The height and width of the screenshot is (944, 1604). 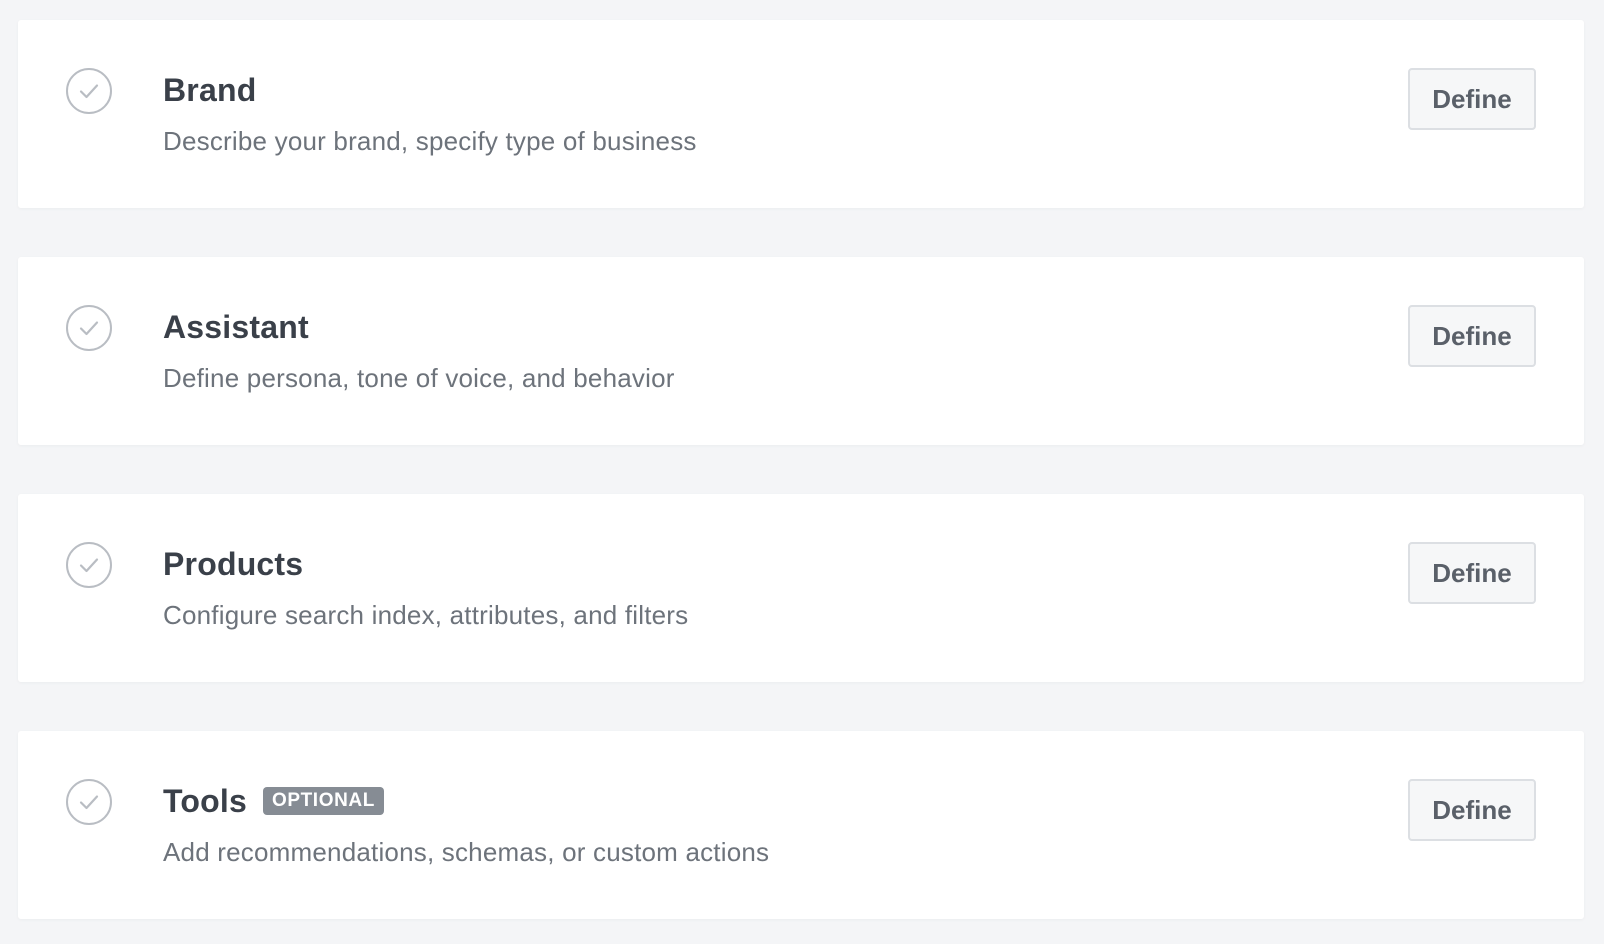 I want to click on step-title: Assistant, so click(x=236, y=326).